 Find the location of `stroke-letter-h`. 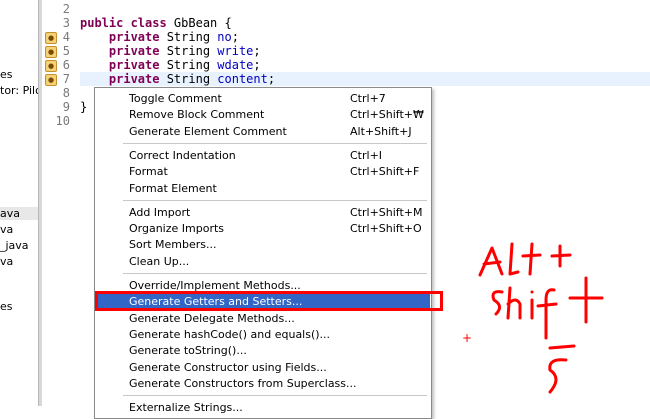

stroke-letter-h is located at coordinates (514, 303).